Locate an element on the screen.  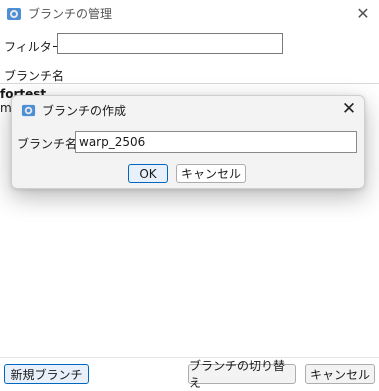
new-branch-button: 新規ブランチ is located at coordinates (46, 374).